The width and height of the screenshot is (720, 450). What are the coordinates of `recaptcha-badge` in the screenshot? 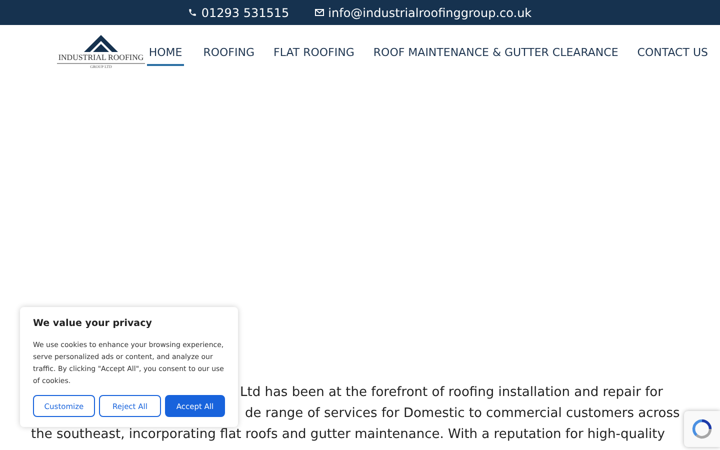 It's located at (702, 429).